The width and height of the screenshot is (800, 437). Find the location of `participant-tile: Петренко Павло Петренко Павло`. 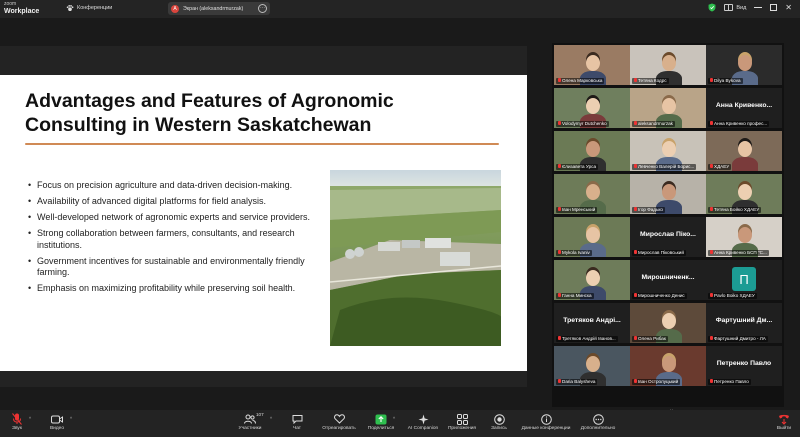

participant-tile: Петренко Павло Петренко Павло is located at coordinates (744, 366).